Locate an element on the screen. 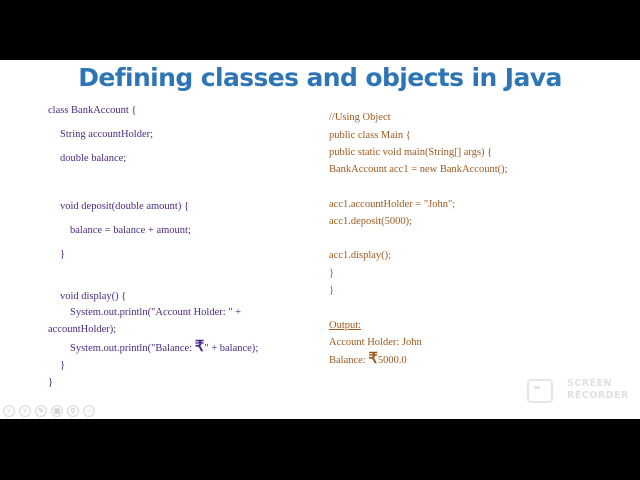  previous-icon: ‹ is located at coordinates (9, 411).